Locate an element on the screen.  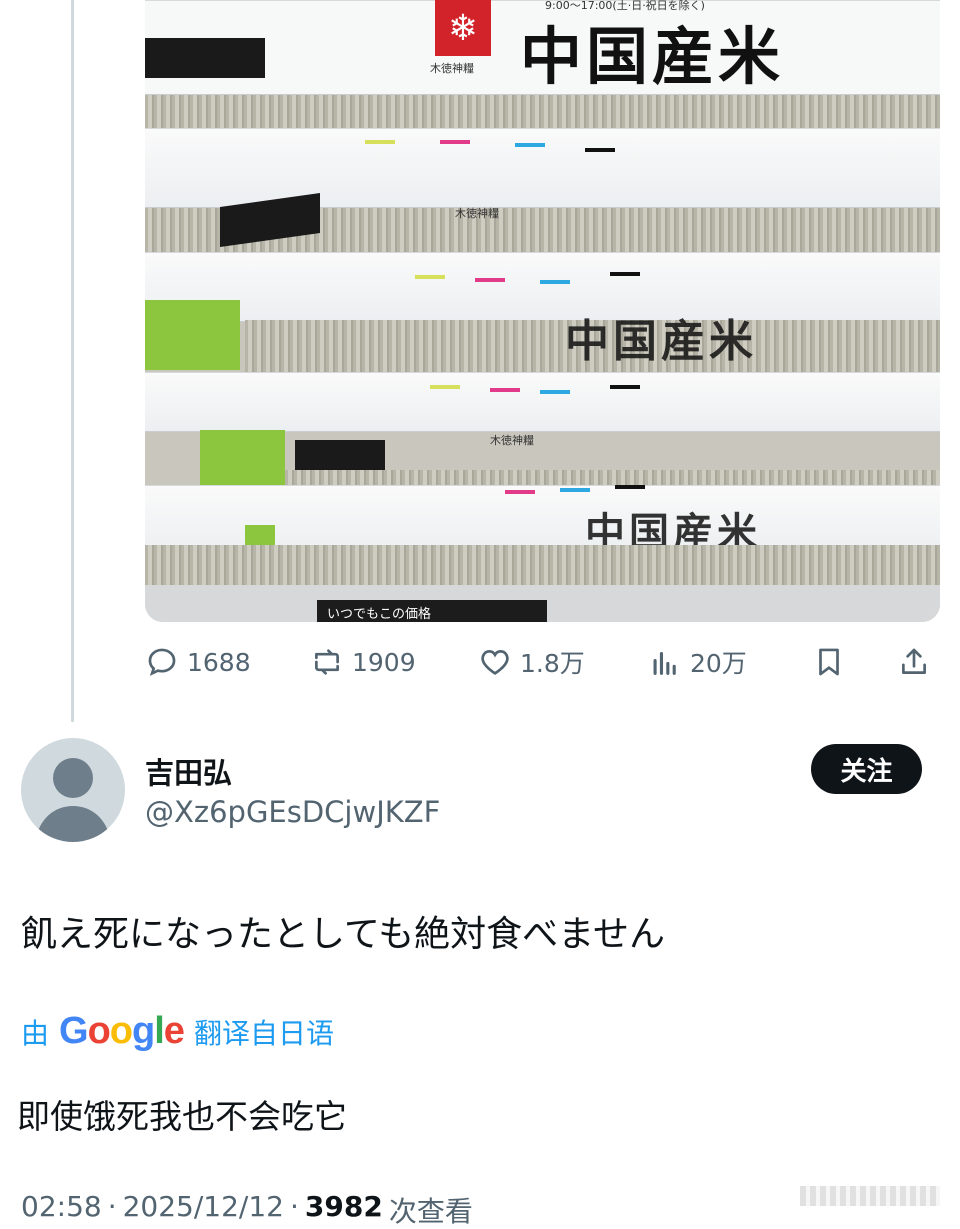
bag-black-tag is located at coordinates (205, 58).